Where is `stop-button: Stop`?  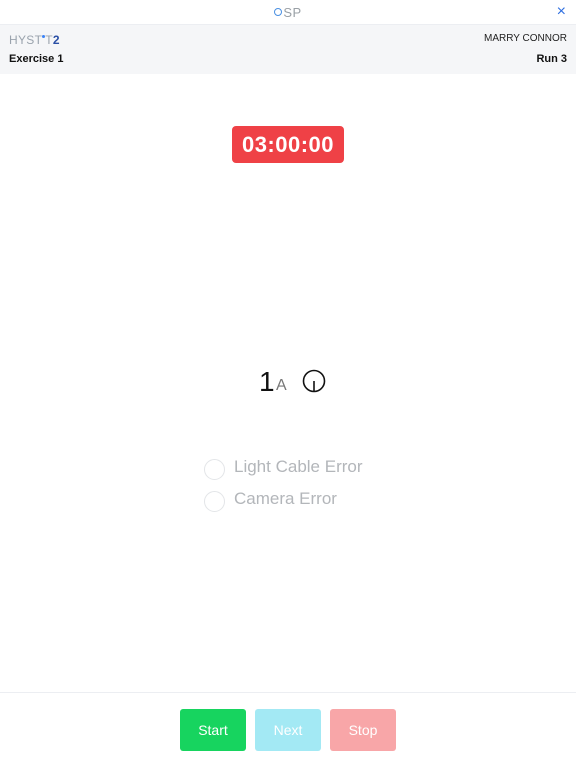
stop-button: Stop is located at coordinates (363, 730).